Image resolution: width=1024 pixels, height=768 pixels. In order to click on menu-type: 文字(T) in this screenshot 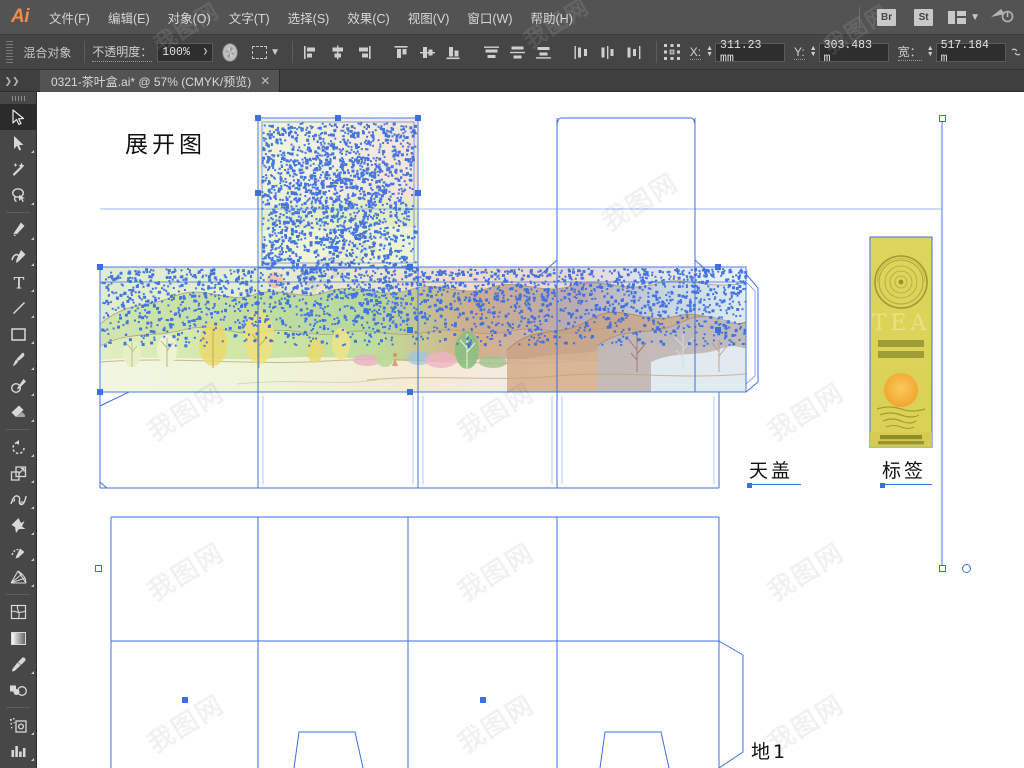, I will do `click(249, 17)`.